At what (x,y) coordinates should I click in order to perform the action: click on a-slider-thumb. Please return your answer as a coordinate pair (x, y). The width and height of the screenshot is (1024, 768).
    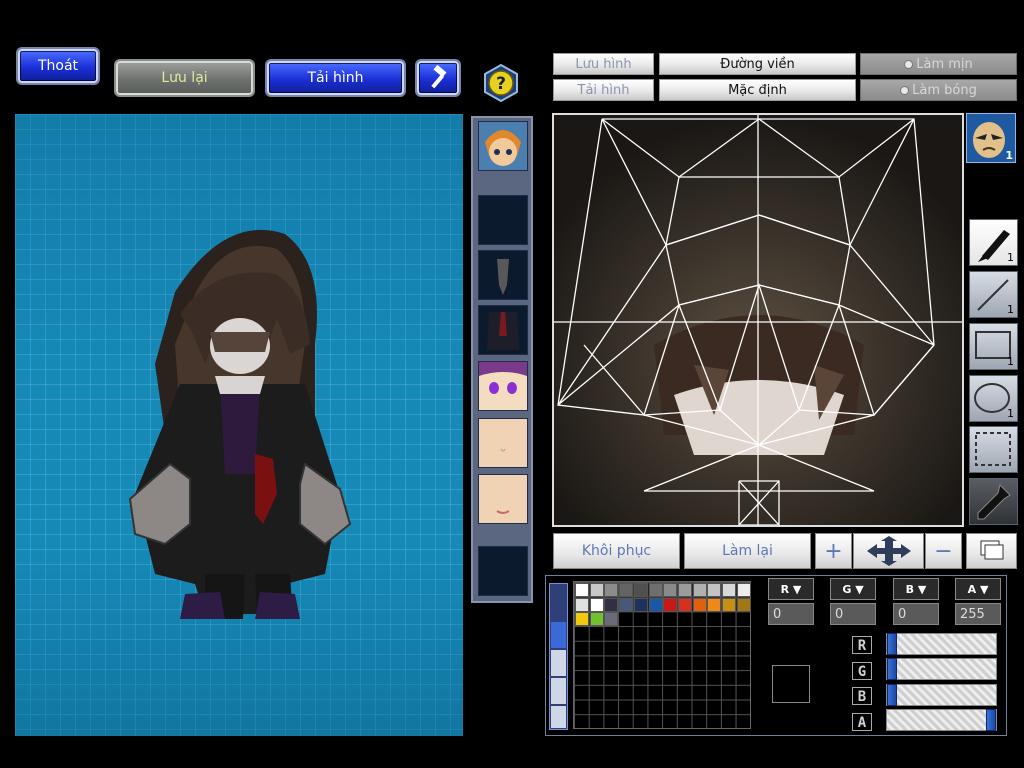
    Looking at the image, I should click on (991, 720).